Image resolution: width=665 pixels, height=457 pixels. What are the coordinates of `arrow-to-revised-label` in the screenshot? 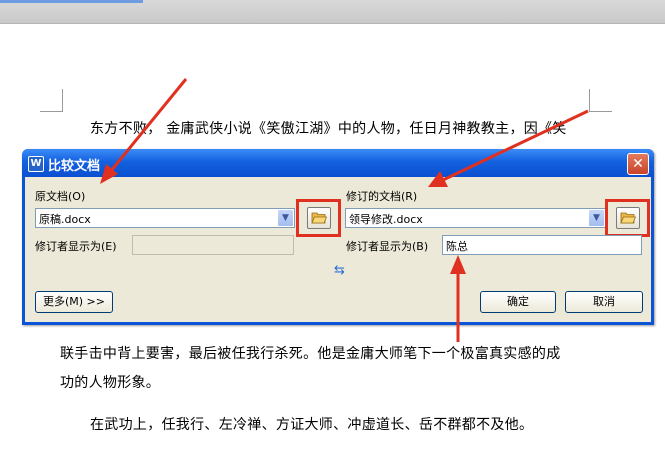 It's located at (508, 148).